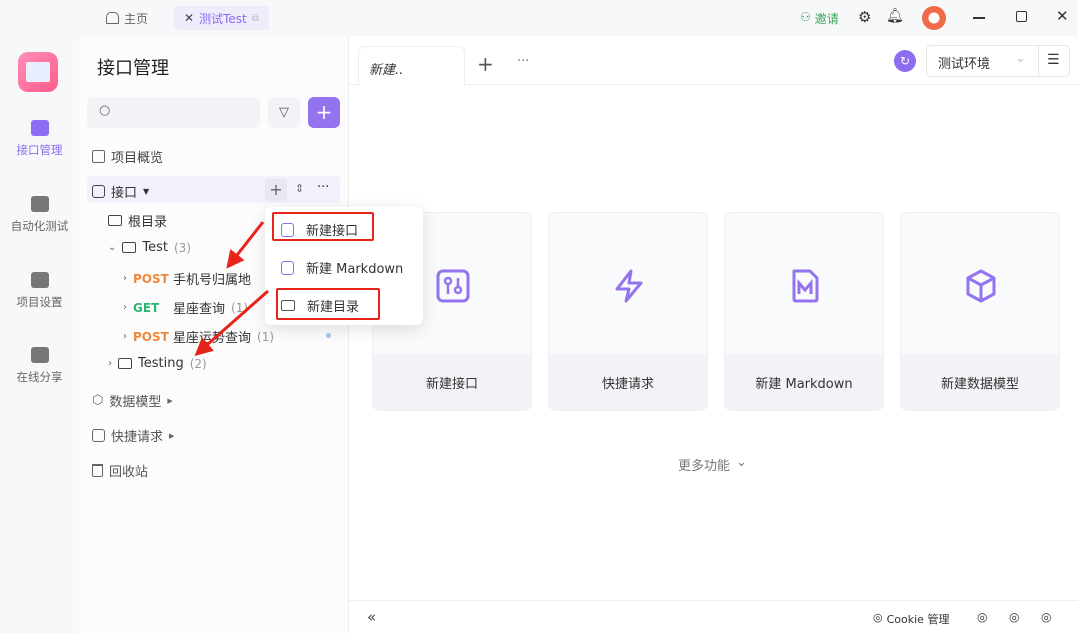  What do you see at coordinates (97, 470) in the screenshot?
I see `trash-icon` at bounding box center [97, 470].